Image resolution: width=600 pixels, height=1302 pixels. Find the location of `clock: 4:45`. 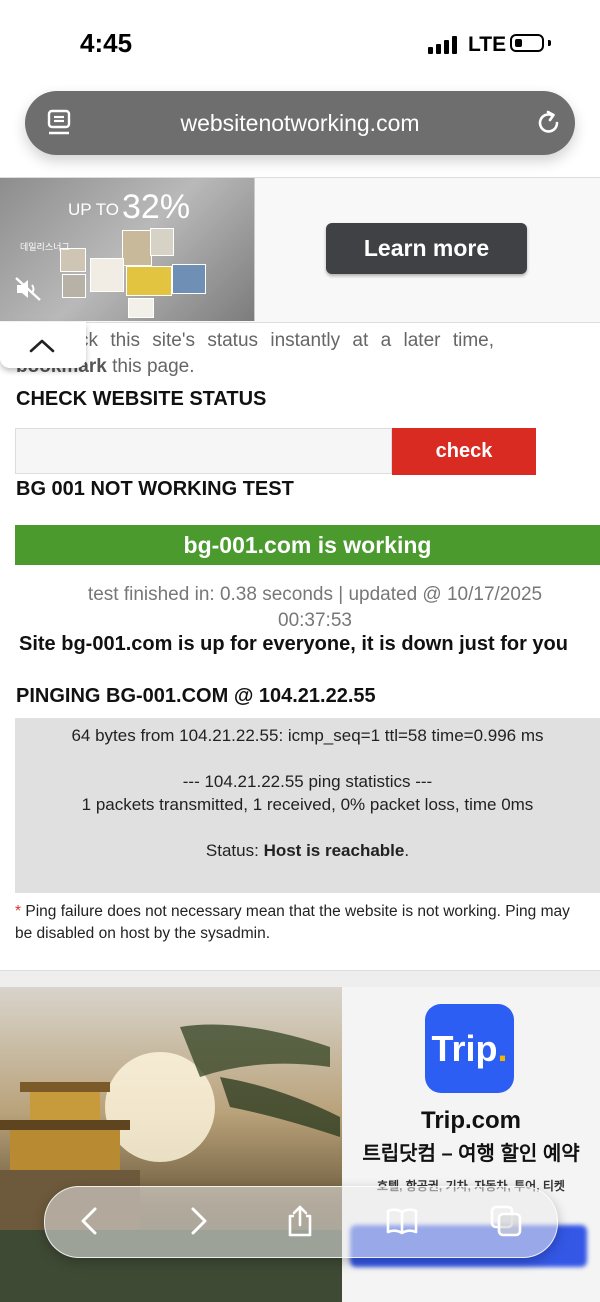

clock: 4:45 is located at coordinates (106, 43).